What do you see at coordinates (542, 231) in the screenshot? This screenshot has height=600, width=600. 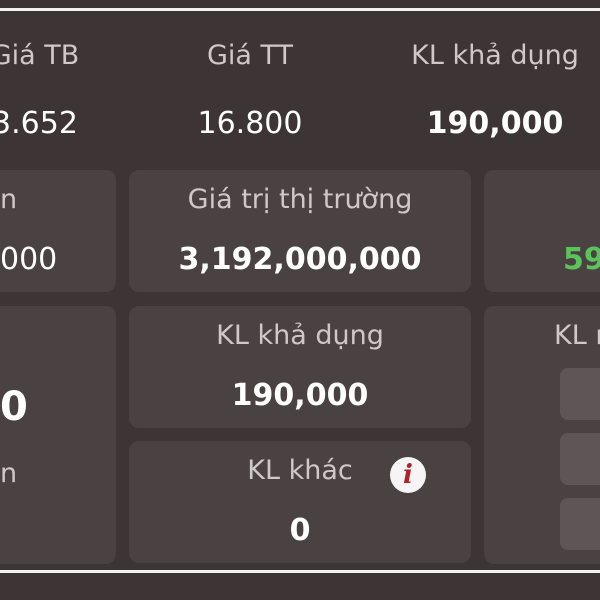 I see `profit-card: 59` at bounding box center [542, 231].